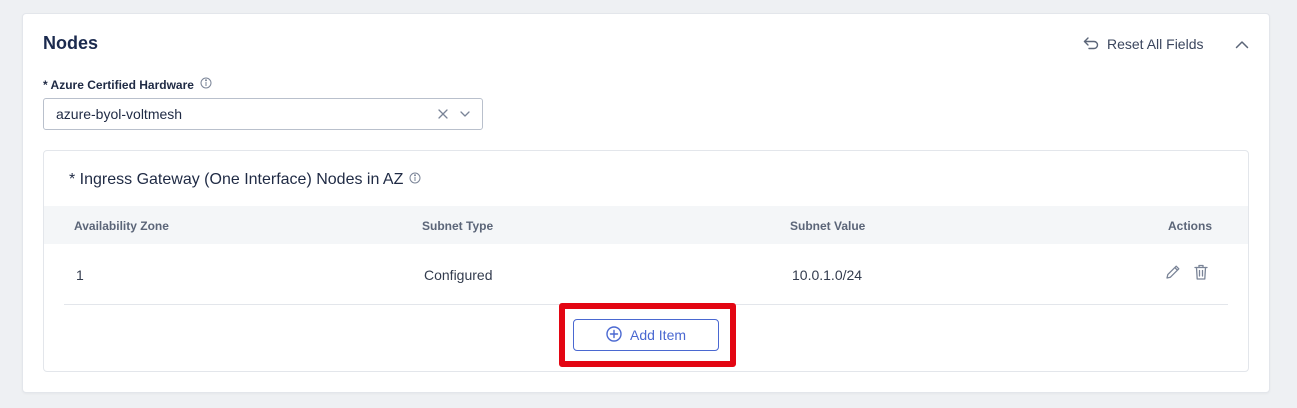  I want to click on cell-availability-zone: 1, so click(80, 275).